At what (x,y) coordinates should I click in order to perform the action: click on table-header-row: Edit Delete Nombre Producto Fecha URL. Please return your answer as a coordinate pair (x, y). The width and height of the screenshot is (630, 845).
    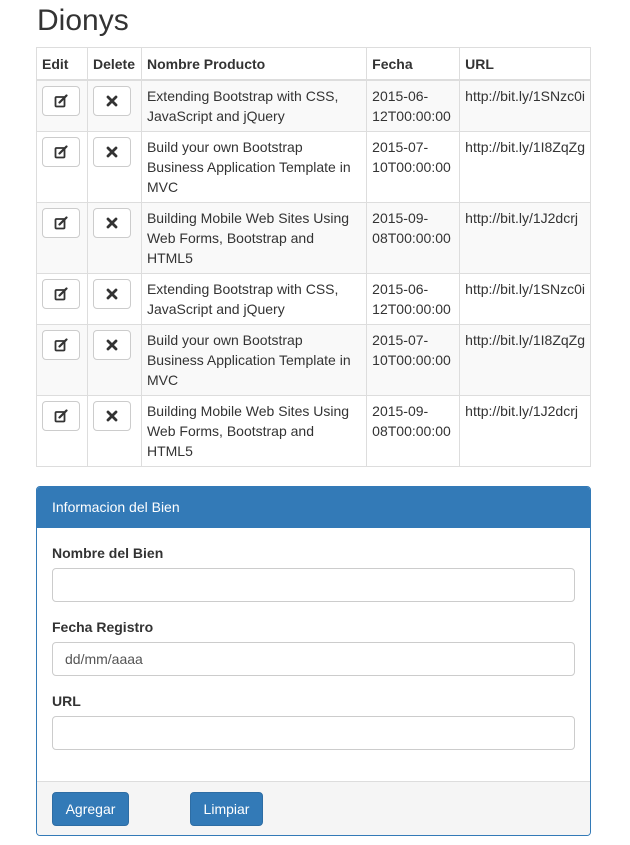
    Looking at the image, I should click on (313, 64).